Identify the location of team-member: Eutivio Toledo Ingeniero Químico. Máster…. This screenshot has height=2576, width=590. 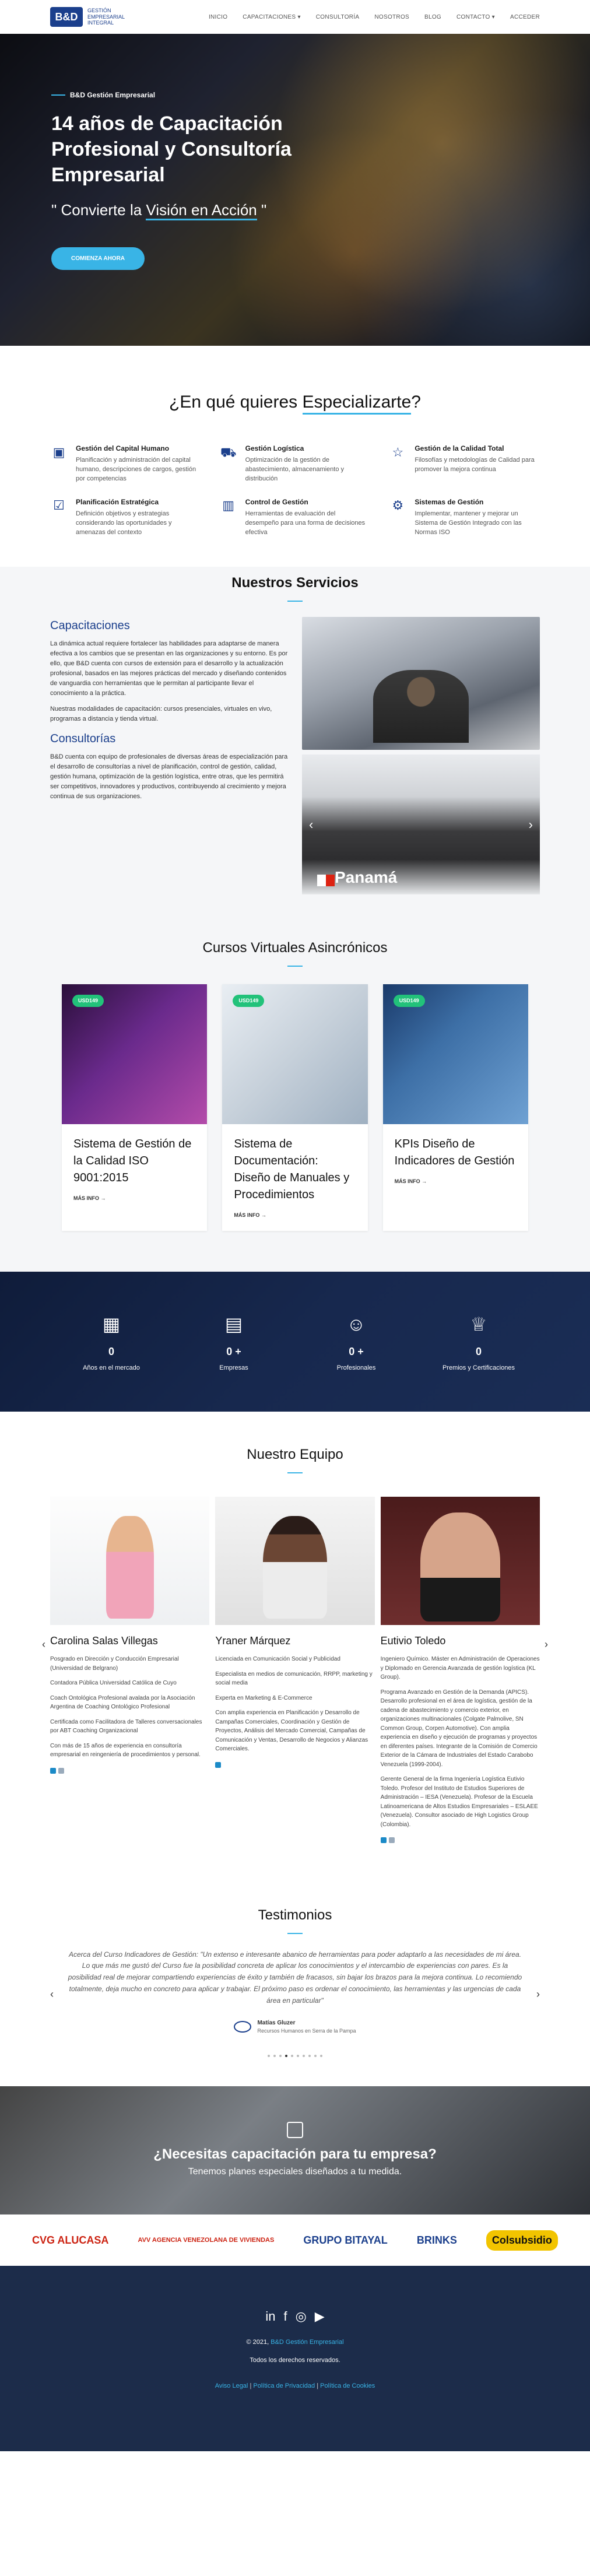
(460, 1672).